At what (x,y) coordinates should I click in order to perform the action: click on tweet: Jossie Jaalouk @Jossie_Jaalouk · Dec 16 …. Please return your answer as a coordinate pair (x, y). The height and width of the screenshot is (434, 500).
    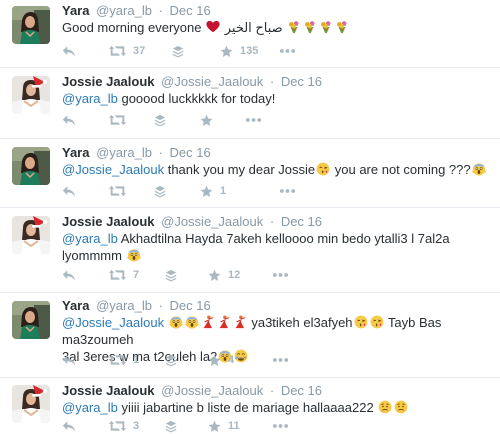
    Looking at the image, I should click on (250, 406).